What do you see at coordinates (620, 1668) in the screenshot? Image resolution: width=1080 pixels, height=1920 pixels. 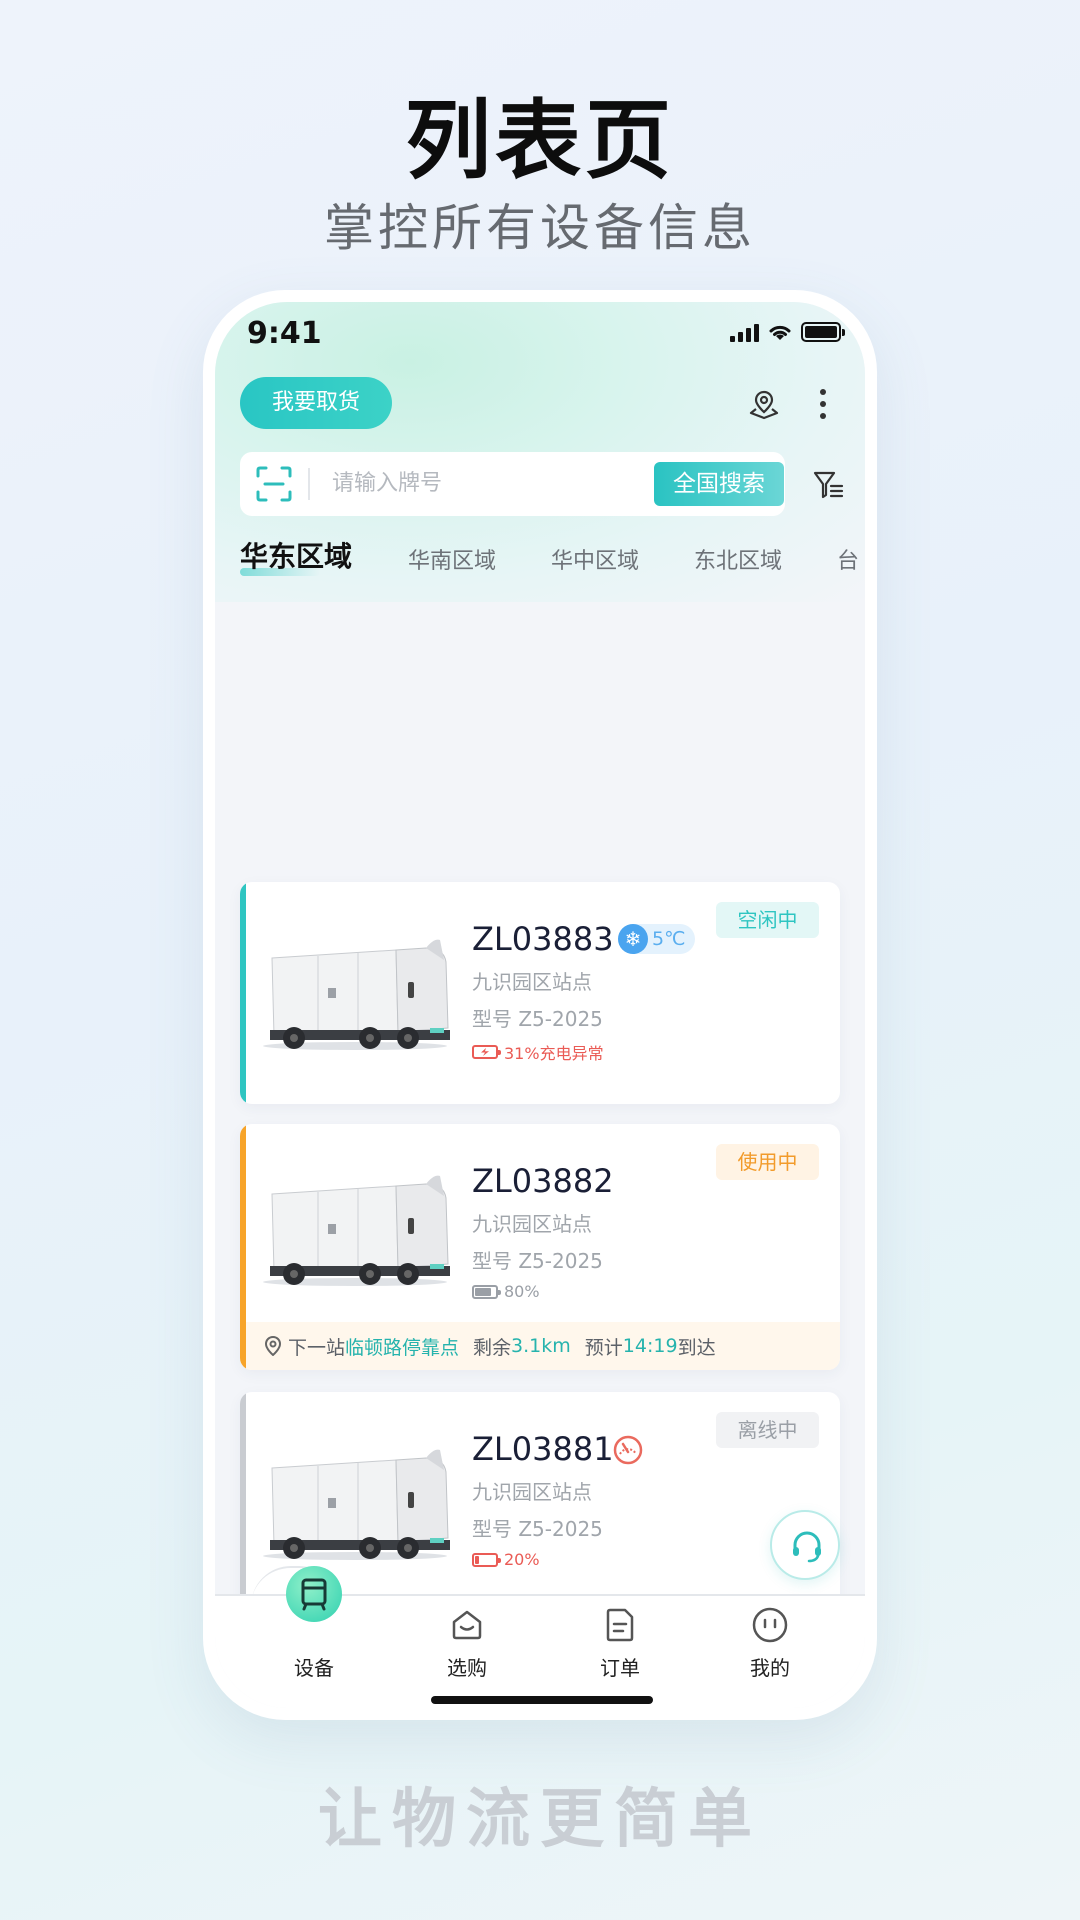 I see `tab-label: 订单` at bounding box center [620, 1668].